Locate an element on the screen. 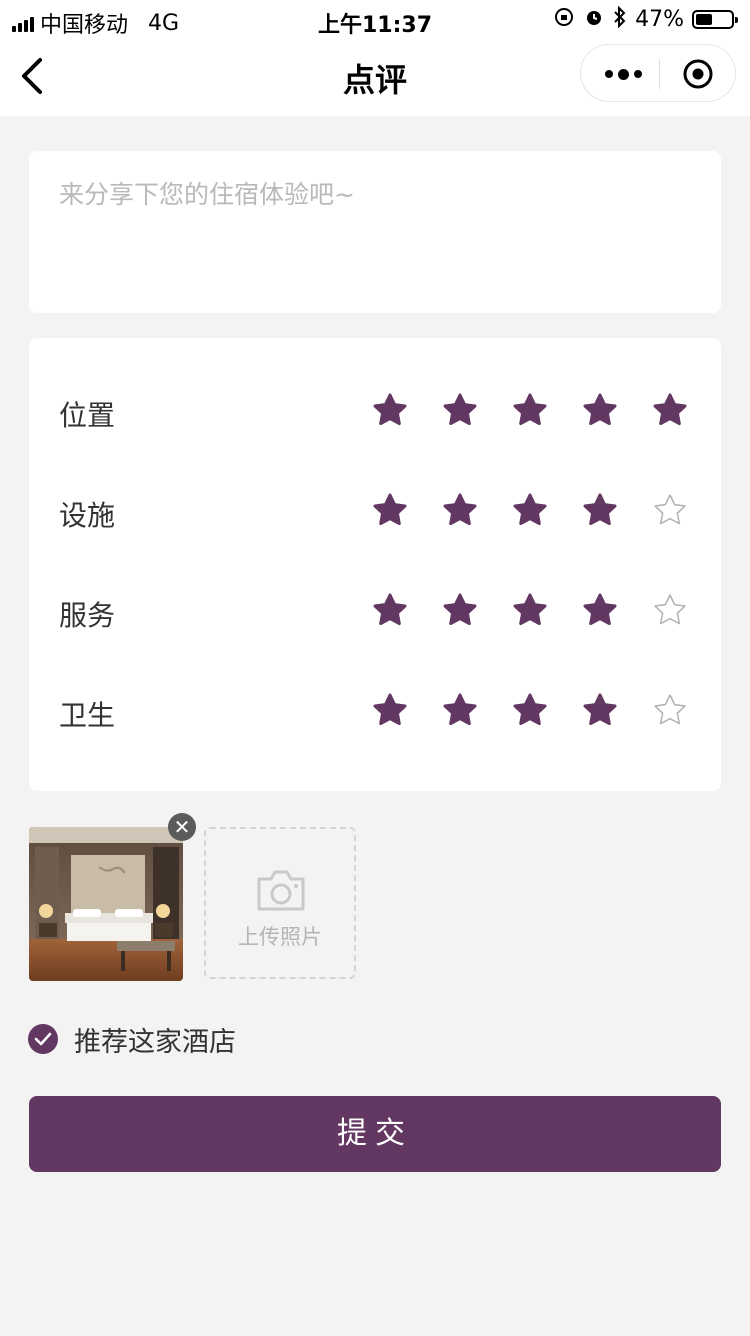  rating-label: 服务 is located at coordinates (87, 615).